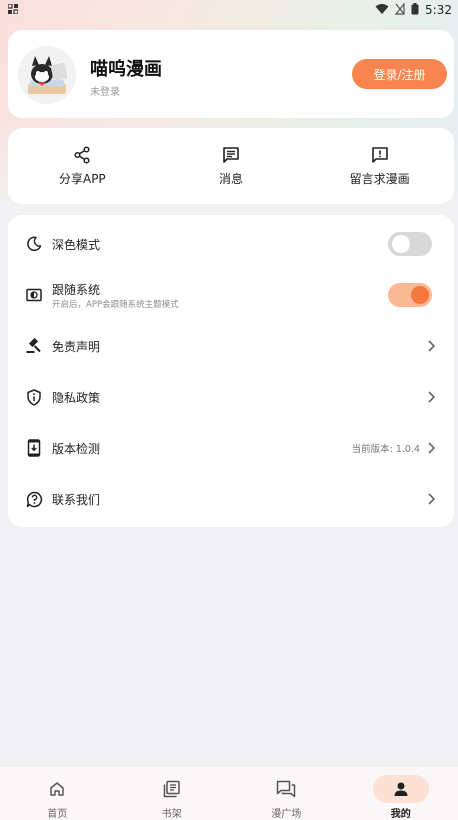  Describe the element at coordinates (34, 448) in the screenshot. I see `phone-update-icon` at that location.